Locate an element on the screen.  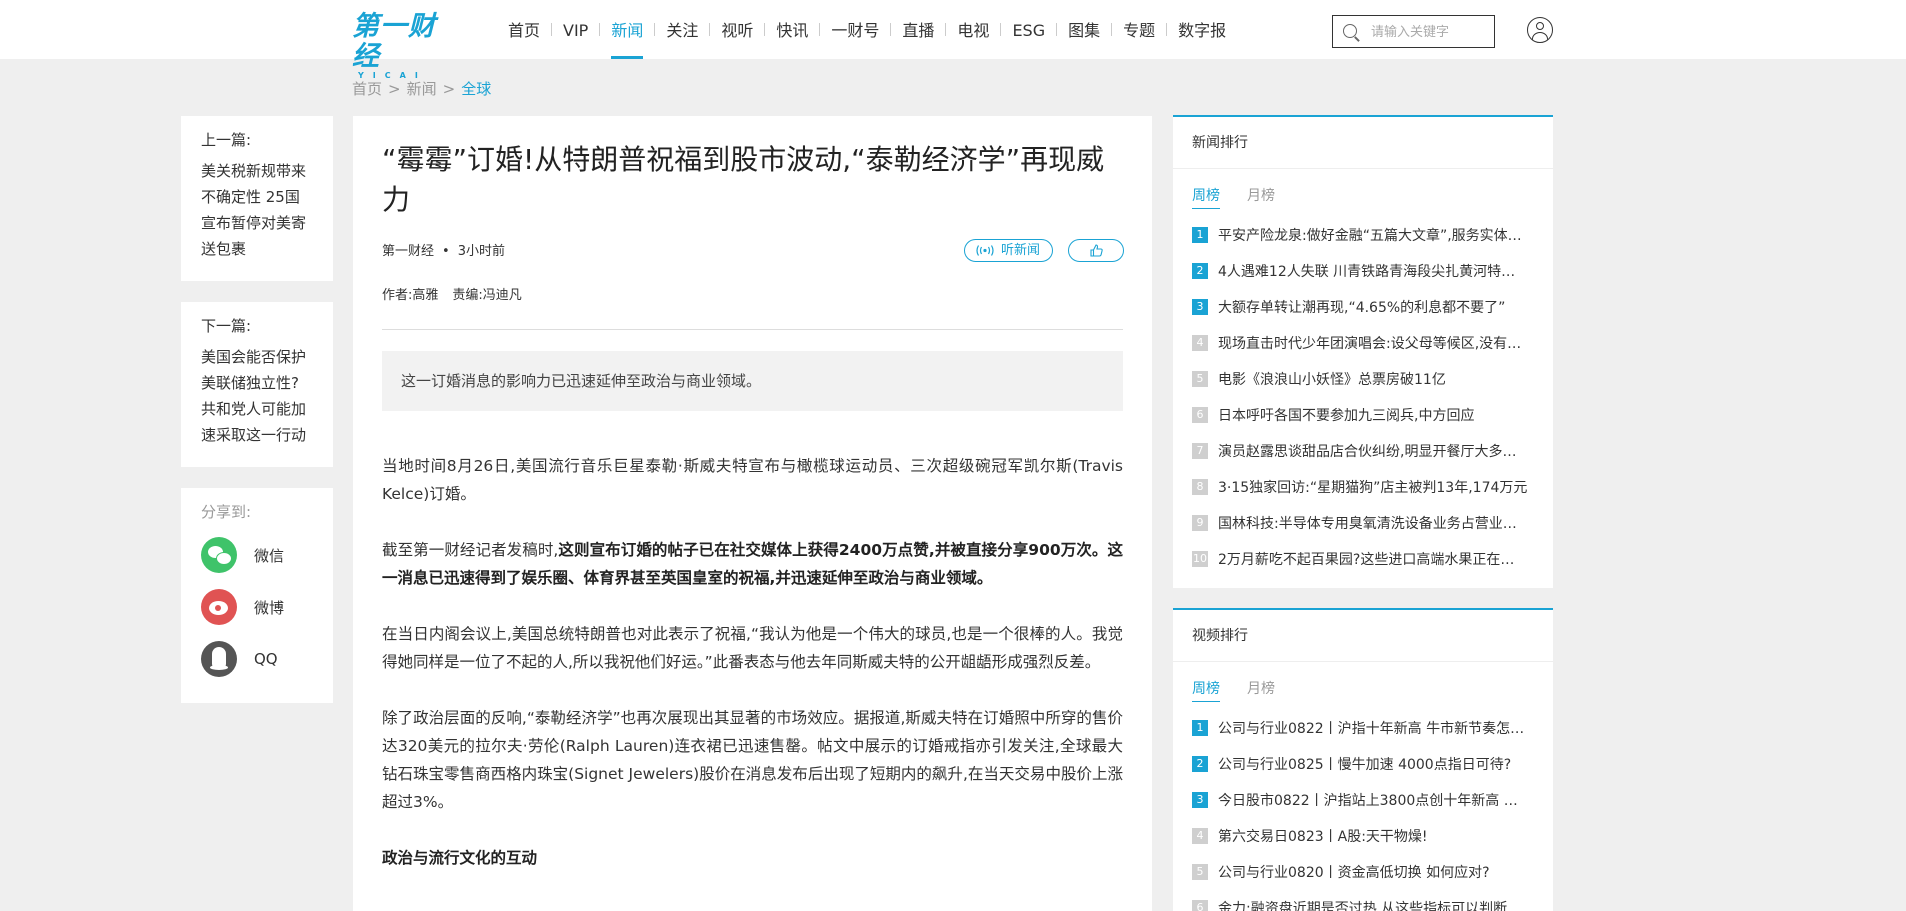
rank-number: 7 is located at coordinates (1200, 451).